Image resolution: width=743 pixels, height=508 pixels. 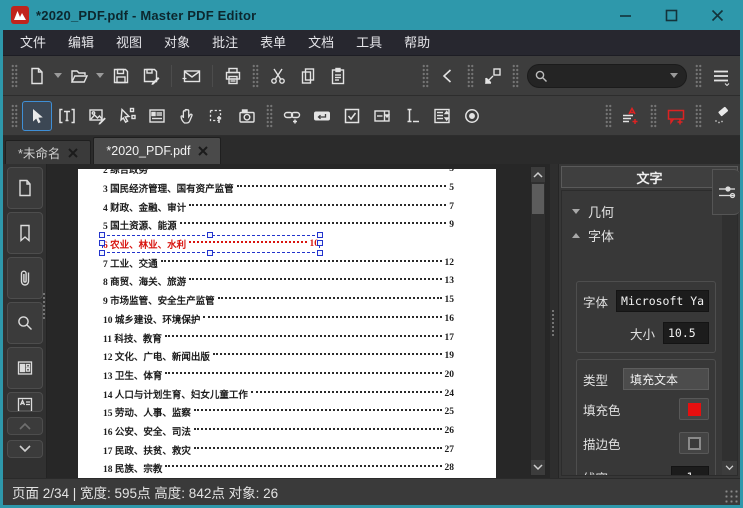 What do you see at coordinates (225, 42) in the screenshot?
I see `menu-annotation: 批注` at bounding box center [225, 42].